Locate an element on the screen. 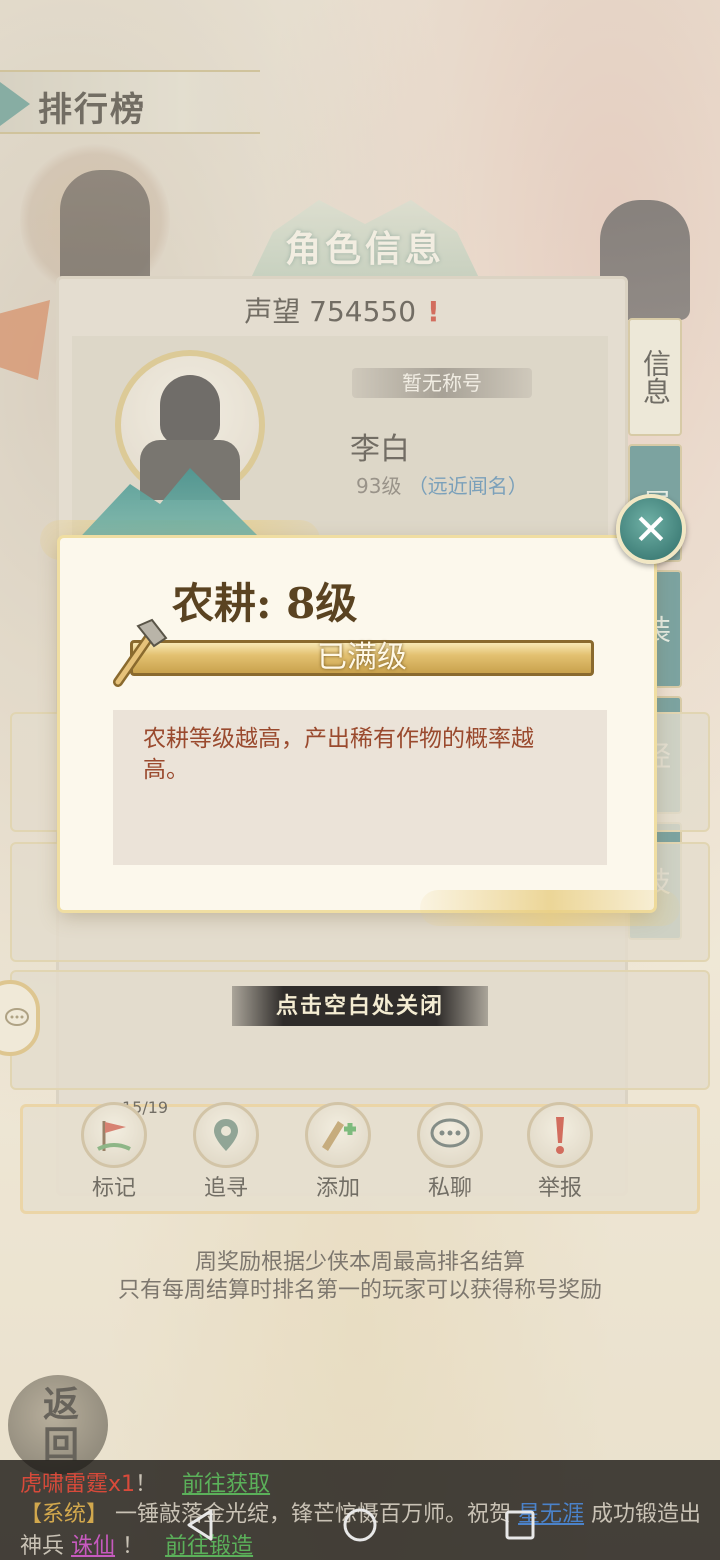 The width and height of the screenshot is (720, 1560). skill-description: 农耕等级越高，产出稀有作物的概率越高。 is located at coordinates (360, 787).